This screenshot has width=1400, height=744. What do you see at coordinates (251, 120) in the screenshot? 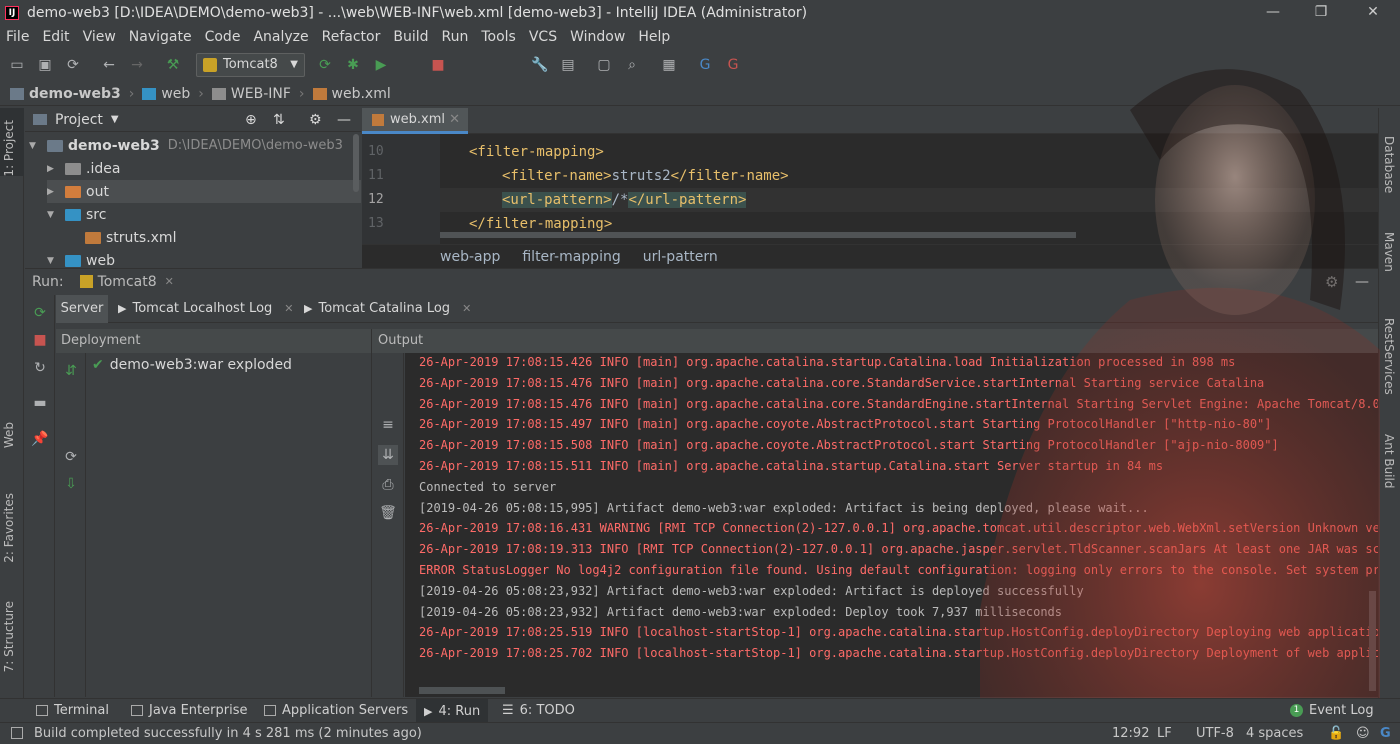
I see `locate-icon: ⊕` at bounding box center [251, 120].